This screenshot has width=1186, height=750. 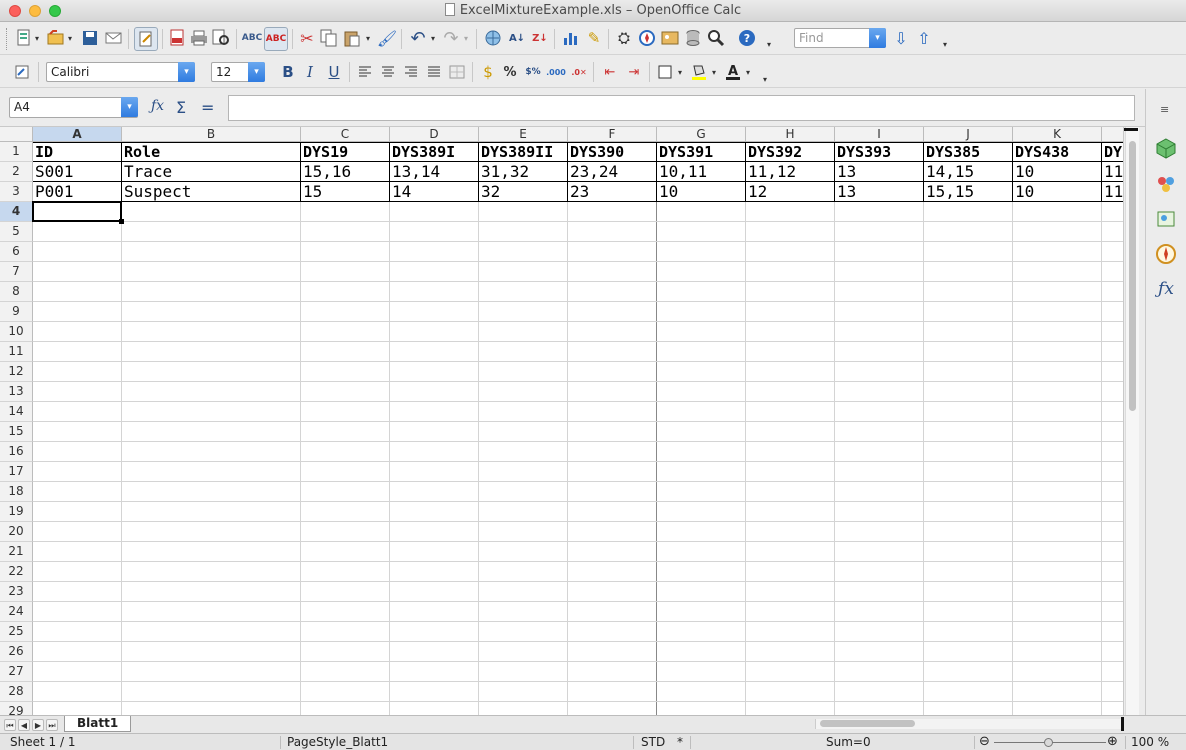 What do you see at coordinates (10, 725) in the screenshot?
I see `first-sheet-icon: ⏮` at bounding box center [10, 725].